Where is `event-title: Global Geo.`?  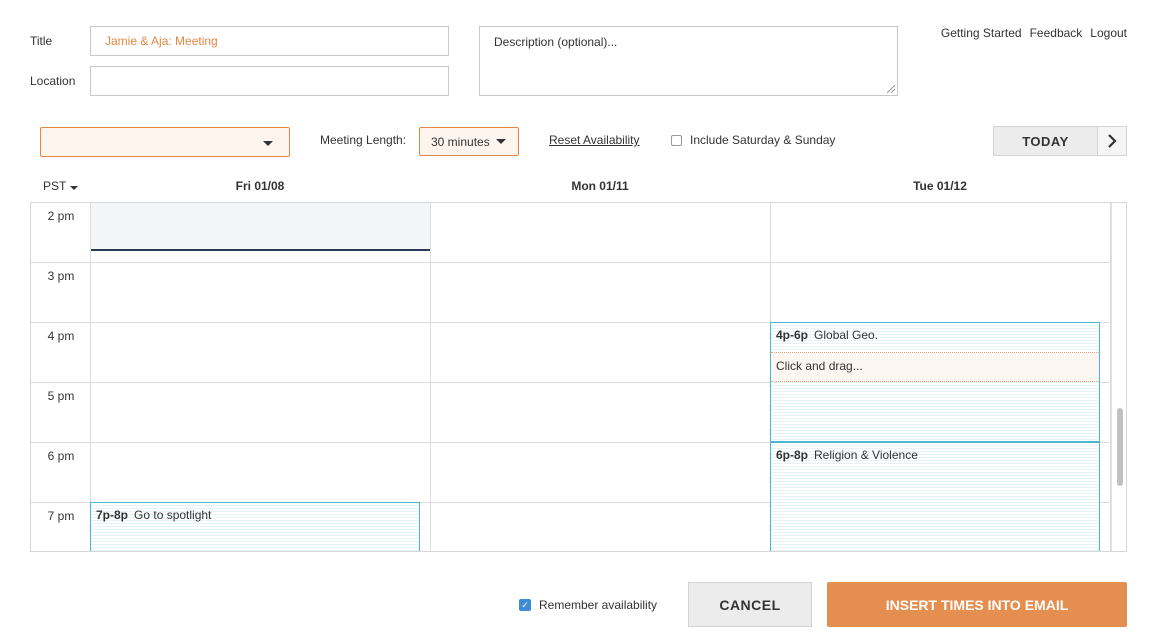
event-title: Global Geo. is located at coordinates (846, 335).